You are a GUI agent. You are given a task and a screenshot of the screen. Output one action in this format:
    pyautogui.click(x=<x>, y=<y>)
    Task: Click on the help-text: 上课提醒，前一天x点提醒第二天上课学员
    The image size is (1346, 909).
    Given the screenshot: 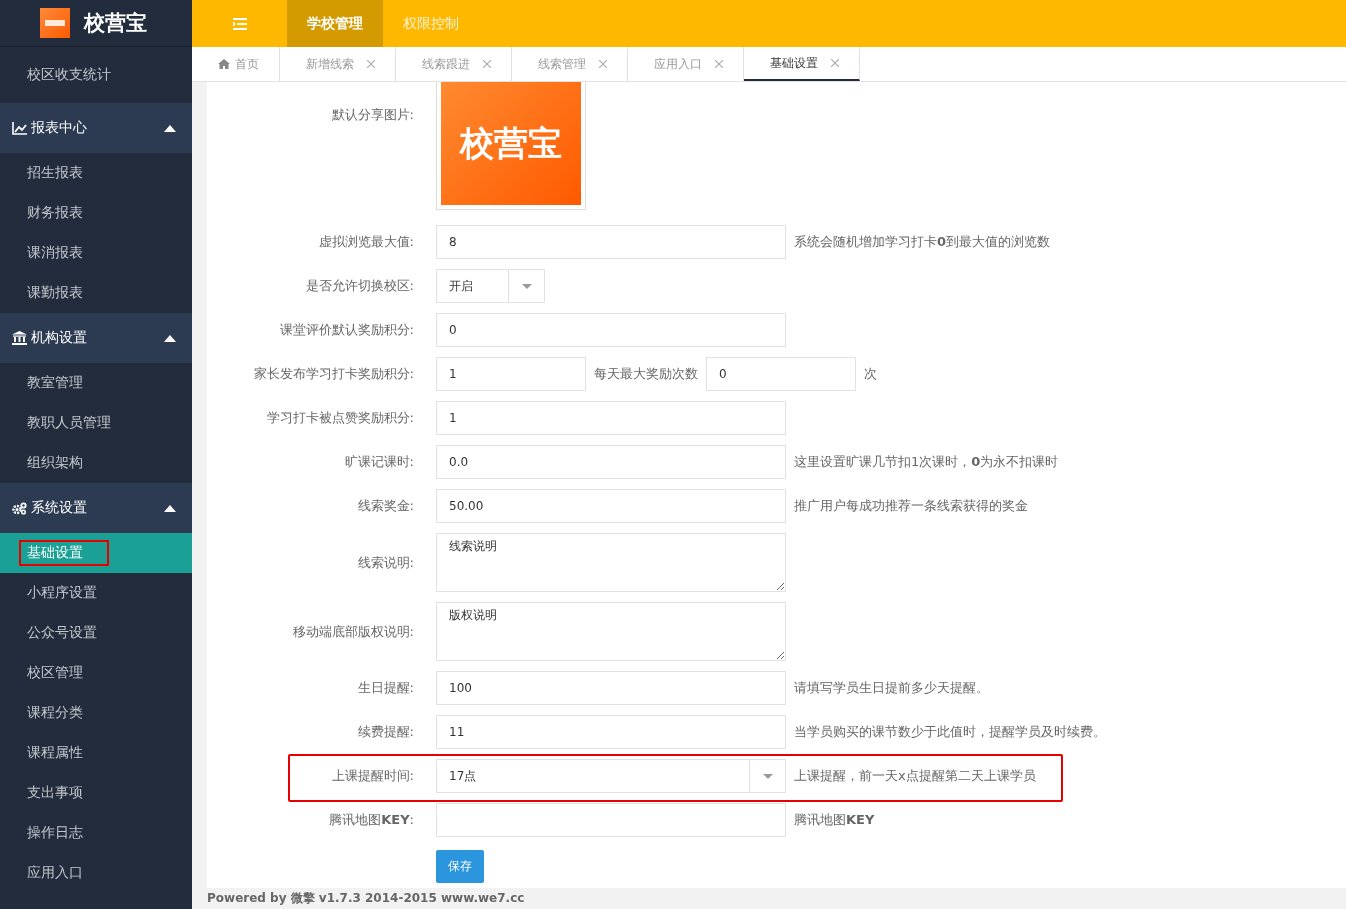 What is the action you would take?
    pyautogui.click(x=915, y=776)
    